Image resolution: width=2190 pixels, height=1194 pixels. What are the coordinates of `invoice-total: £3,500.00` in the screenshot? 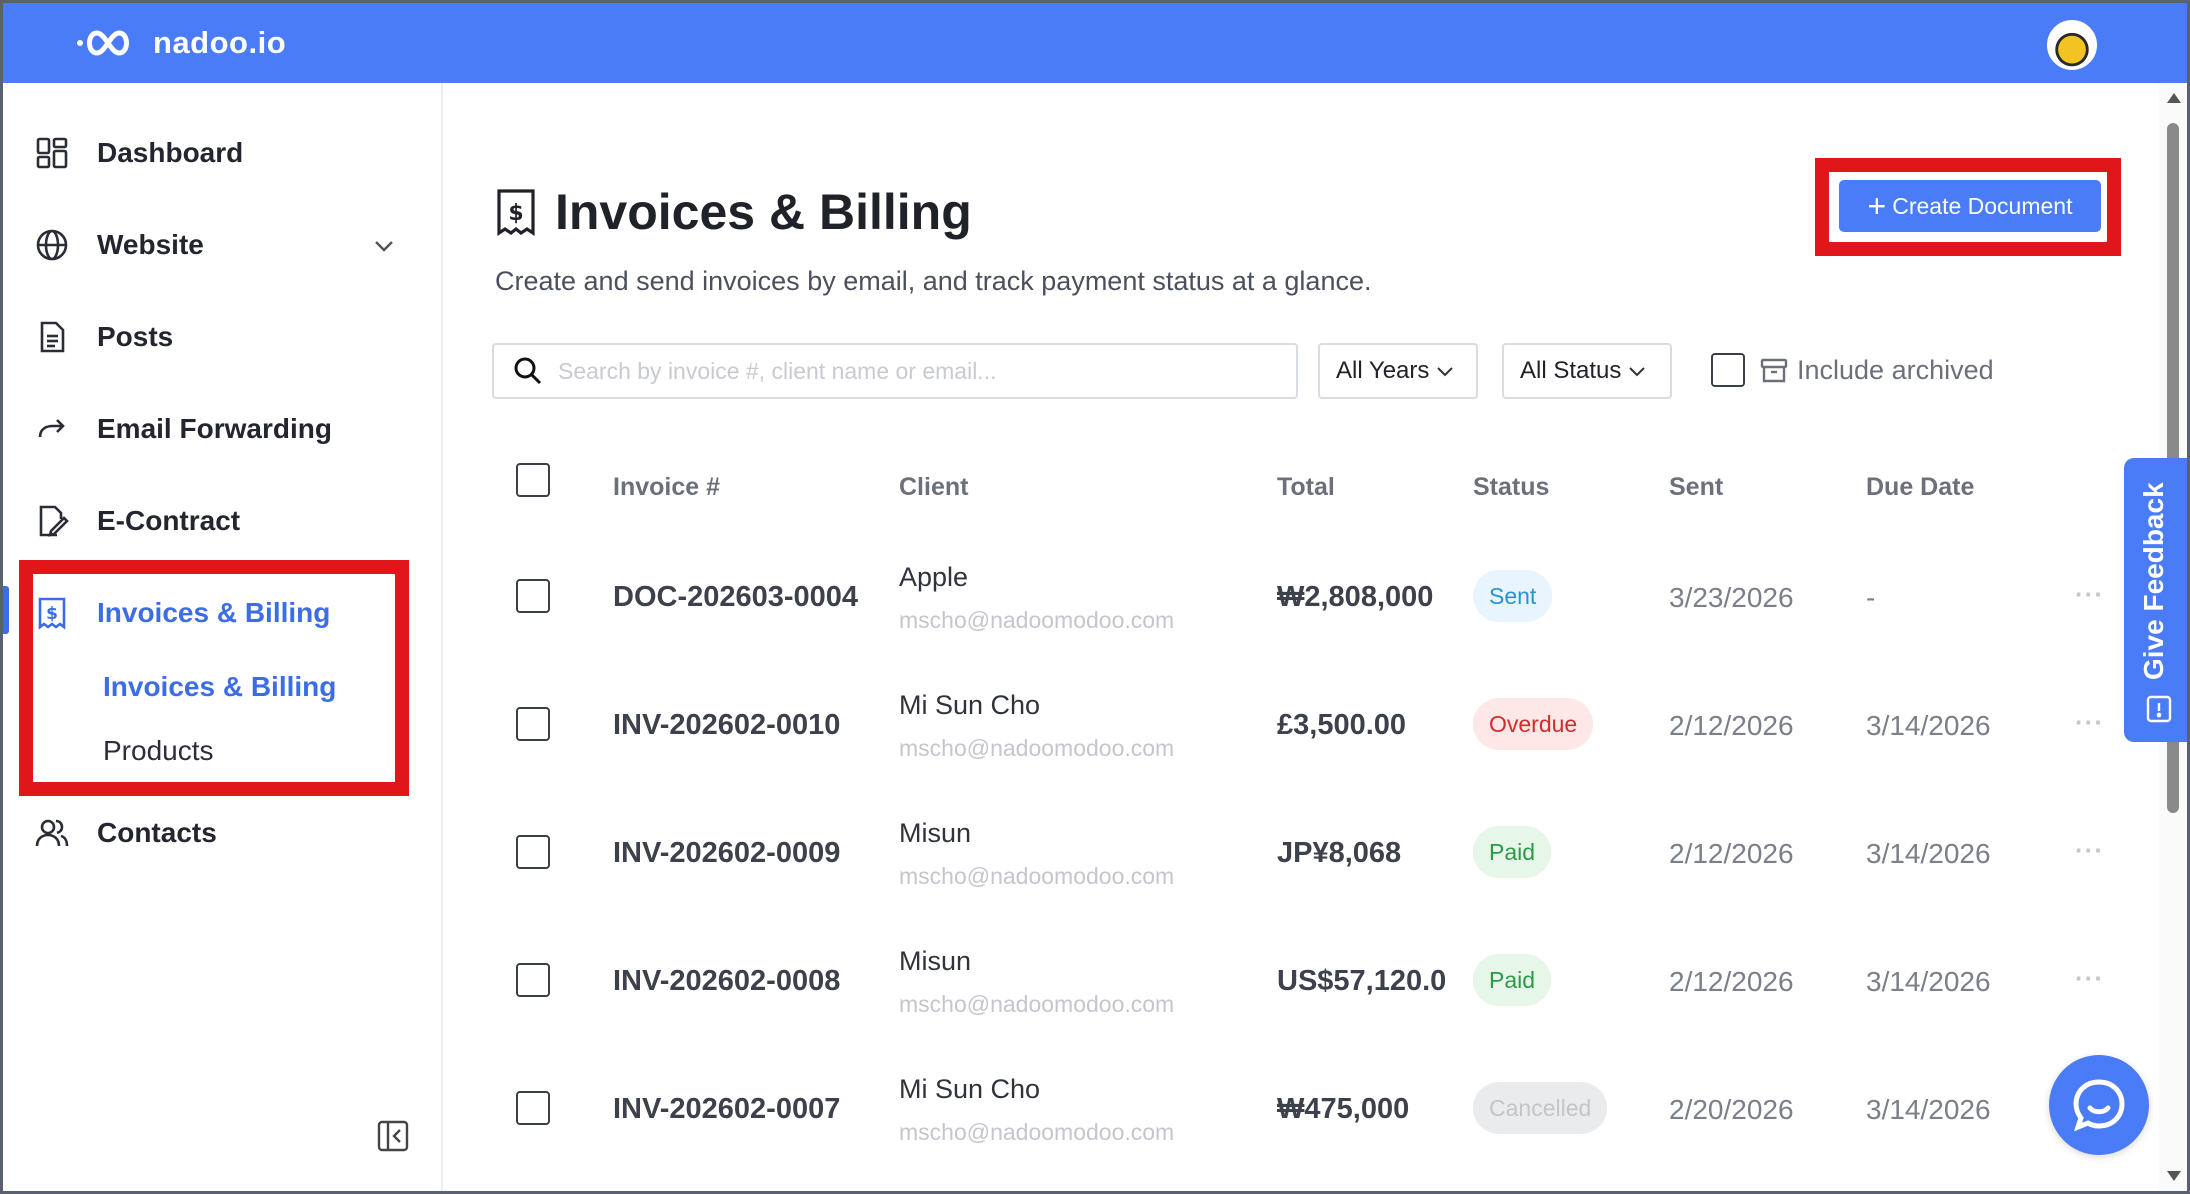 It's located at (1342, 725).